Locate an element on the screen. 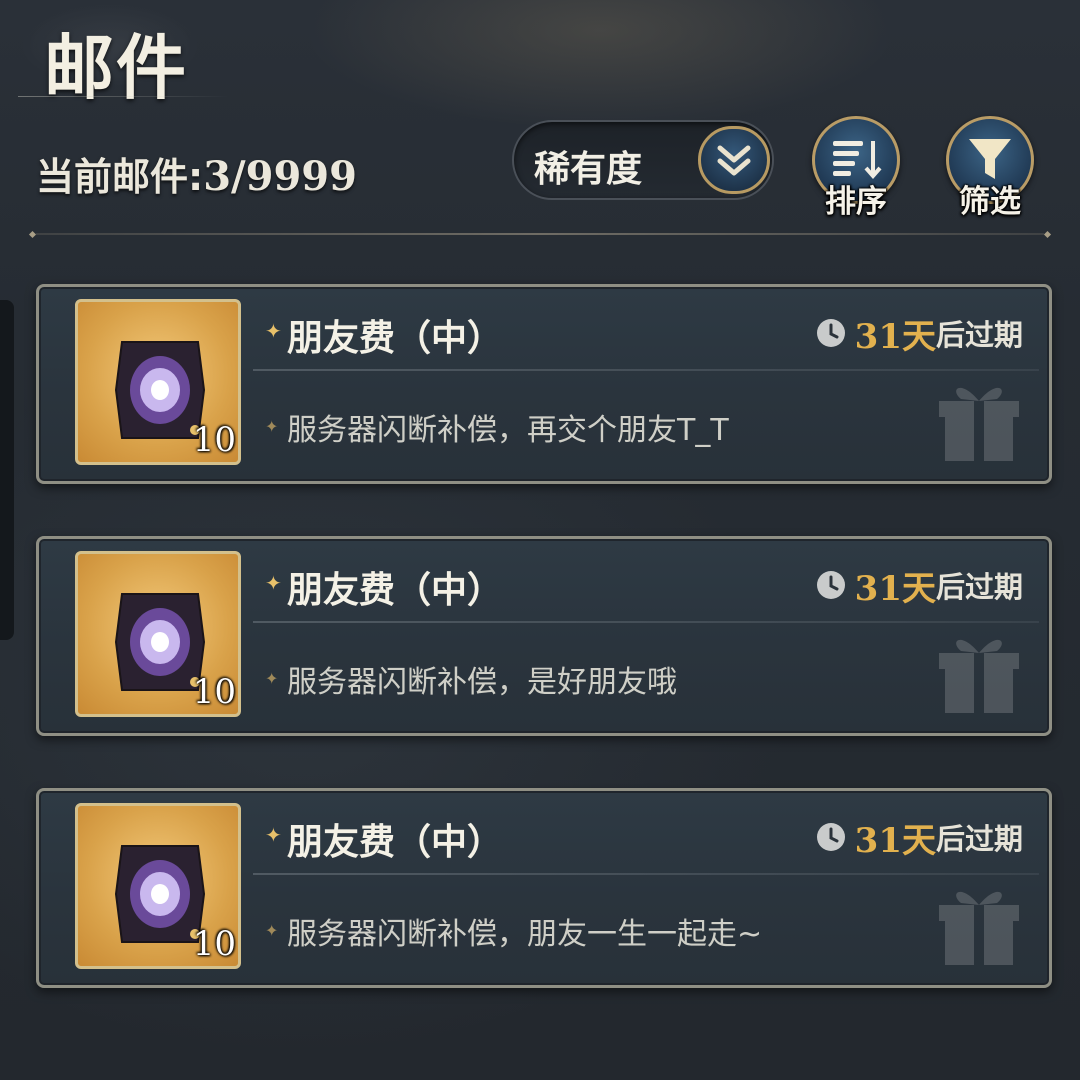  mail-count-value: 3/9999 is located at coordinates (280, 176).